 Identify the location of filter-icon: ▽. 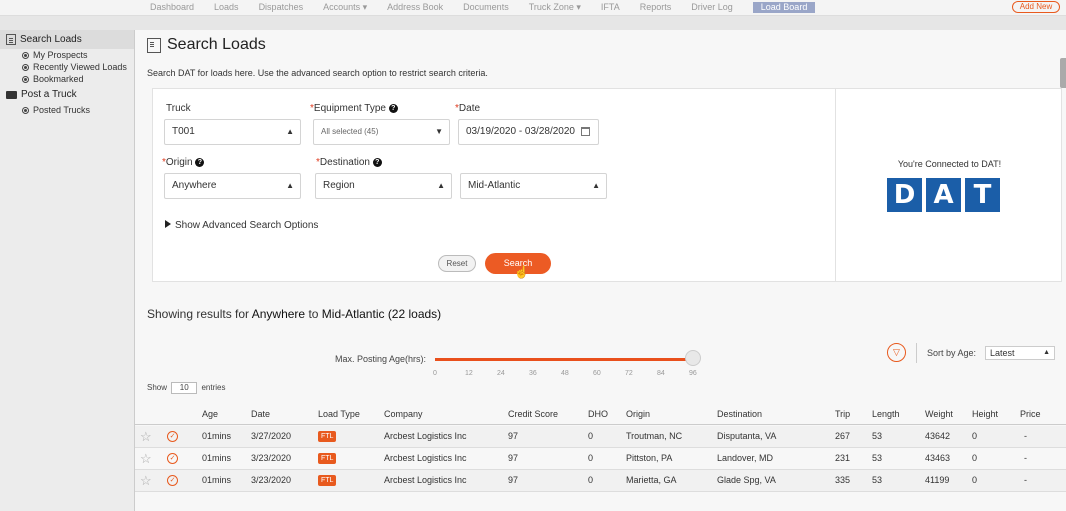
(896, 352).